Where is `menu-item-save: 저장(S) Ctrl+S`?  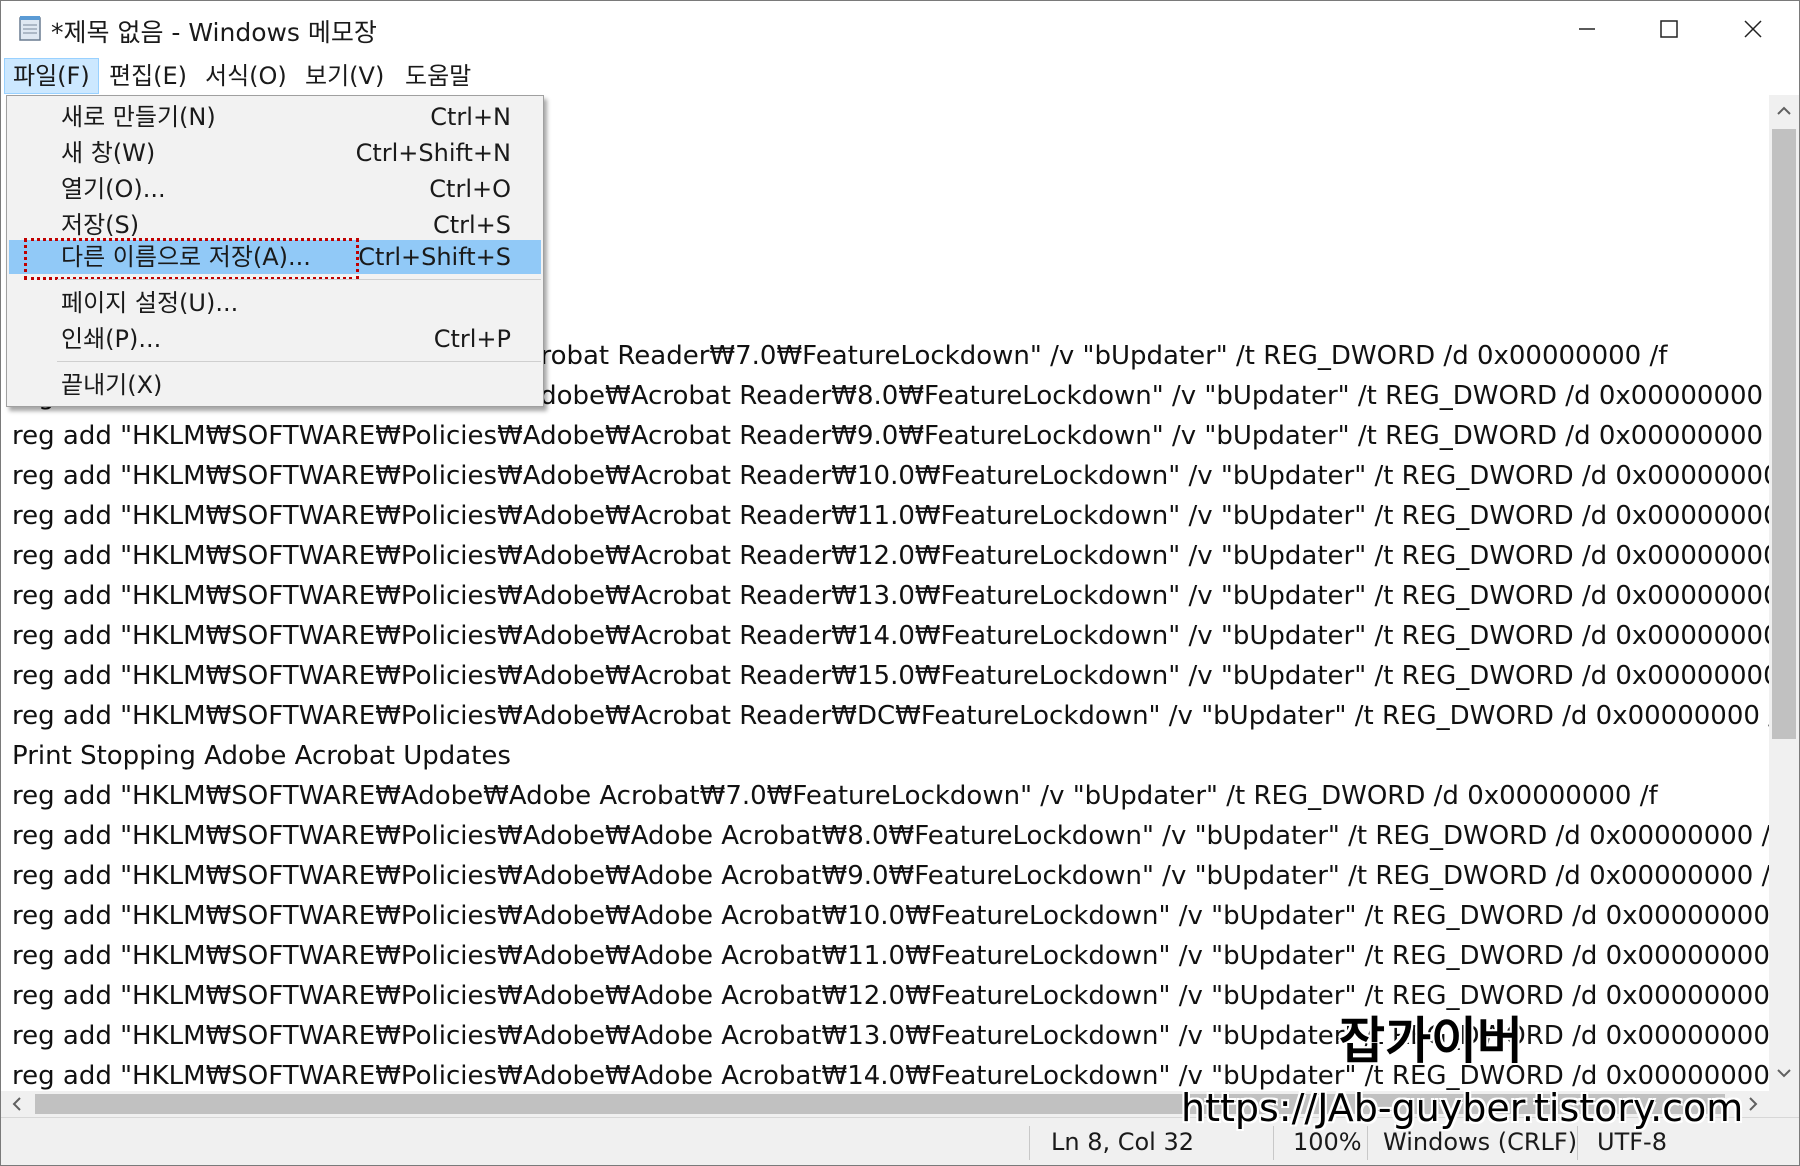 menu-item-save: 저장(S) Ctrl+S is located at coordinates (275, 225).